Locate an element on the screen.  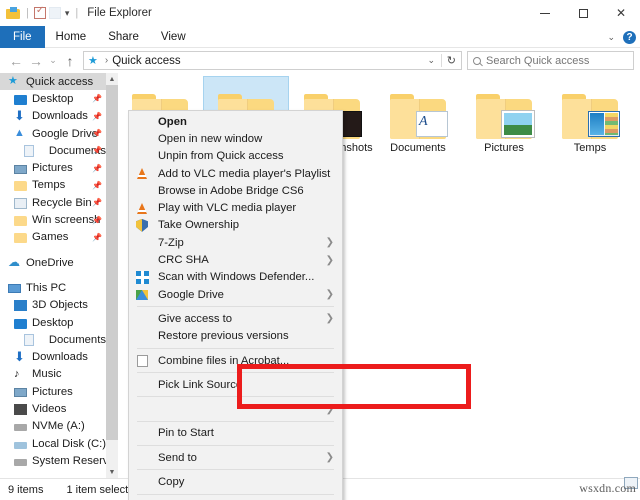
chevron-down-icon: ▾ is located at coordinates (67, 13).